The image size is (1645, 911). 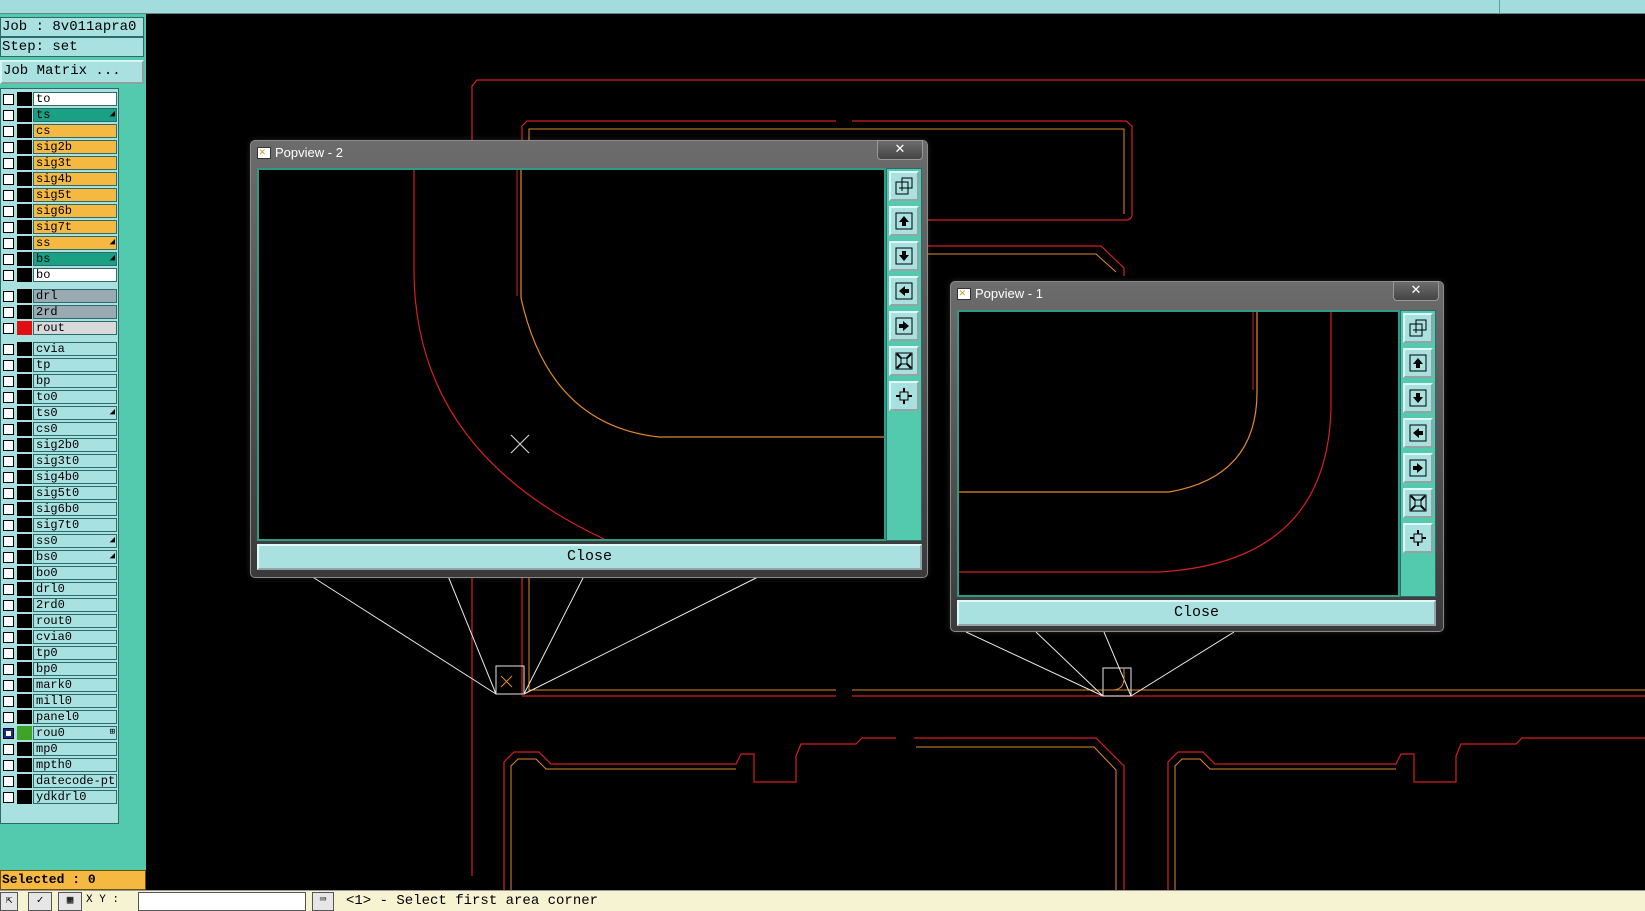 What do you see at coordinates (75, 749) in the screenshot?
I see `layer-name: mp0` at bounding box center [75, 749].